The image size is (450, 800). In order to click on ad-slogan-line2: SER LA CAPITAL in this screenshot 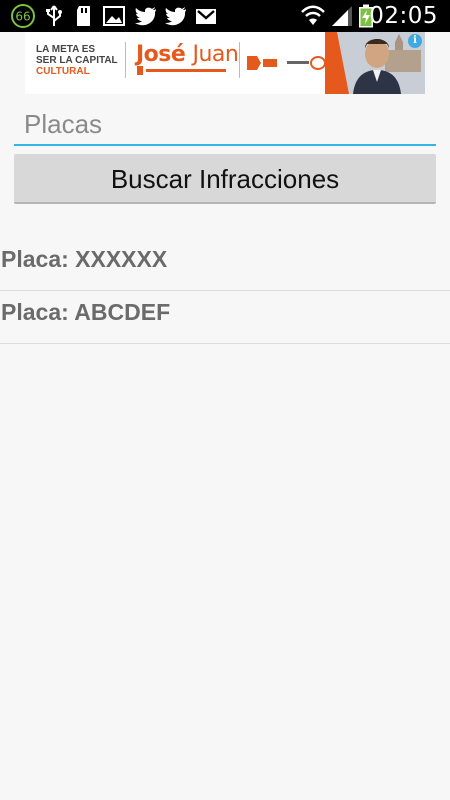, I will do `click(77, 60)`.